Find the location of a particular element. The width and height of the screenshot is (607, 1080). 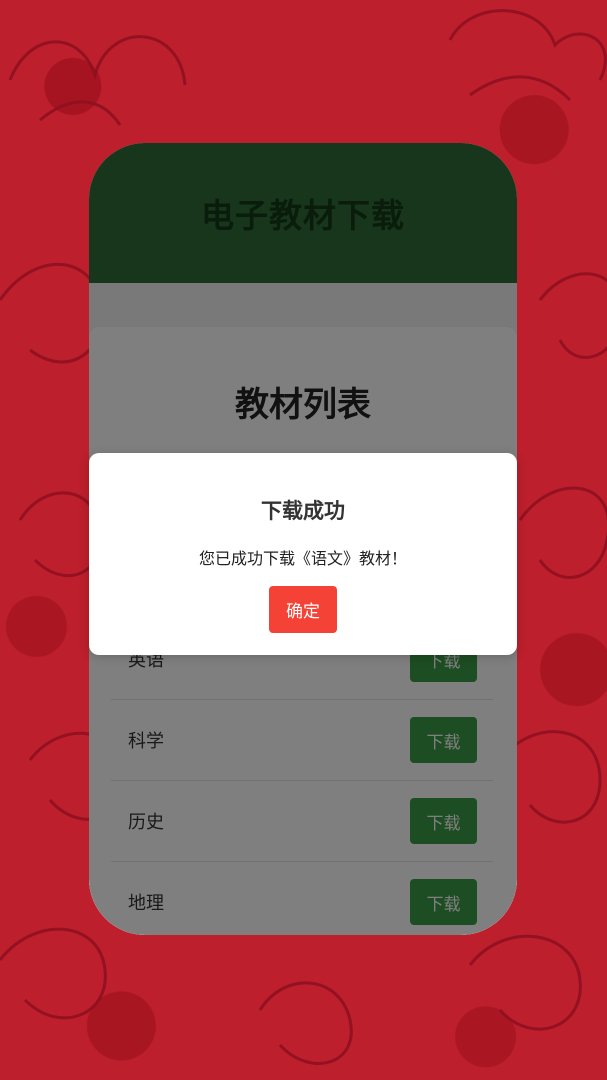

success-dialog: 下载成功 您已成功下载《语文》教材！ 确定 is located at coordinates (303, 554).